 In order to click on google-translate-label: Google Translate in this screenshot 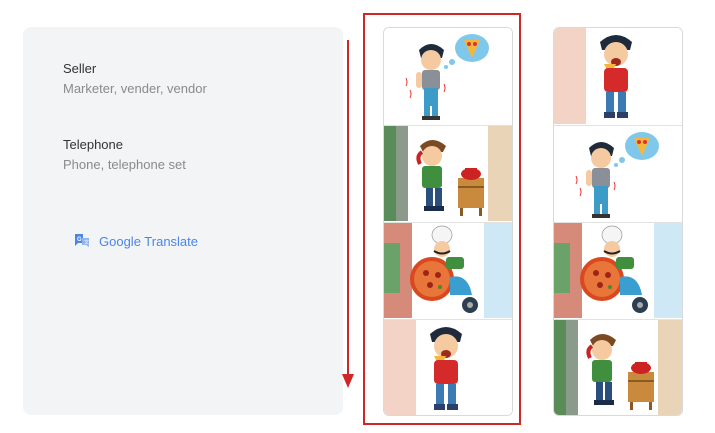, I will do `click(149, 241)`.